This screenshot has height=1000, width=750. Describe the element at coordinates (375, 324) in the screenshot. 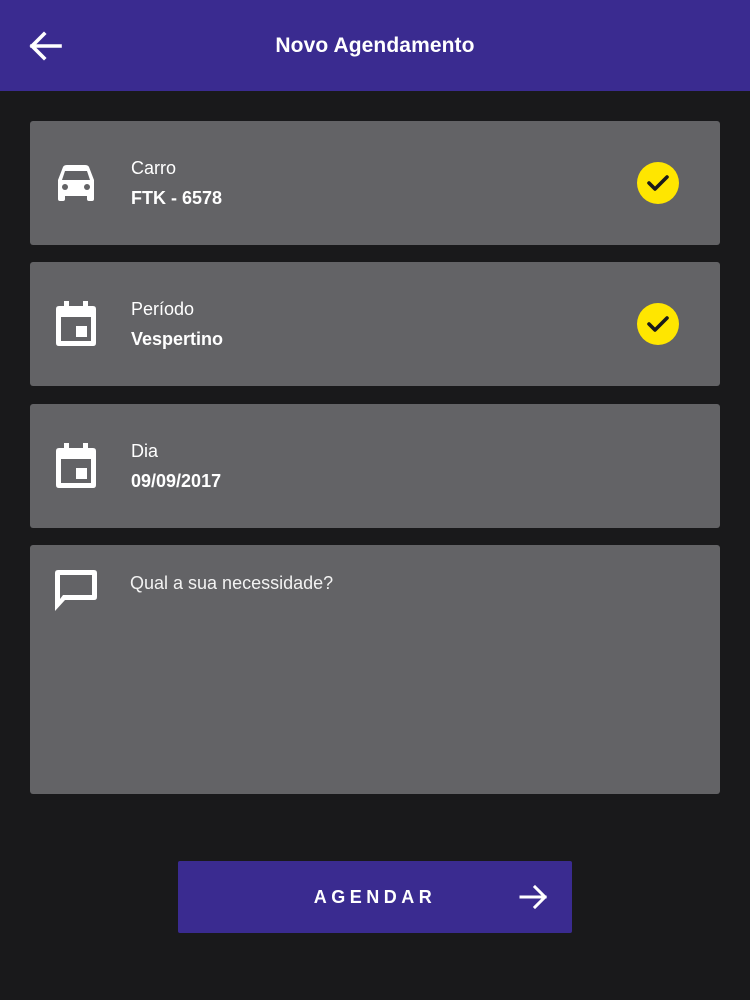

I see `period-field: Período Vespertino` at that location.